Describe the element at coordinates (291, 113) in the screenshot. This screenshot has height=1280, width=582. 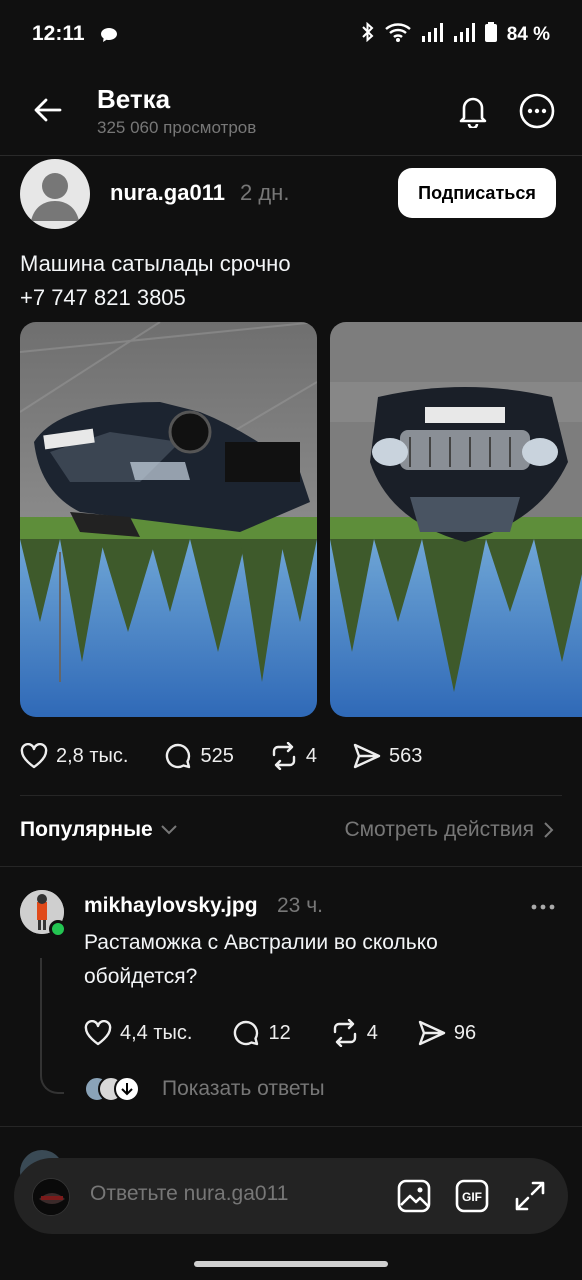
I see `thread-header: Ветка 325 060 просмотров` at that location.